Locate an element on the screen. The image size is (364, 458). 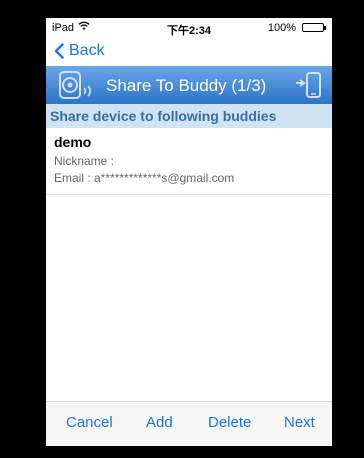
delete-button: Delete is located at coordinates (229, 422).